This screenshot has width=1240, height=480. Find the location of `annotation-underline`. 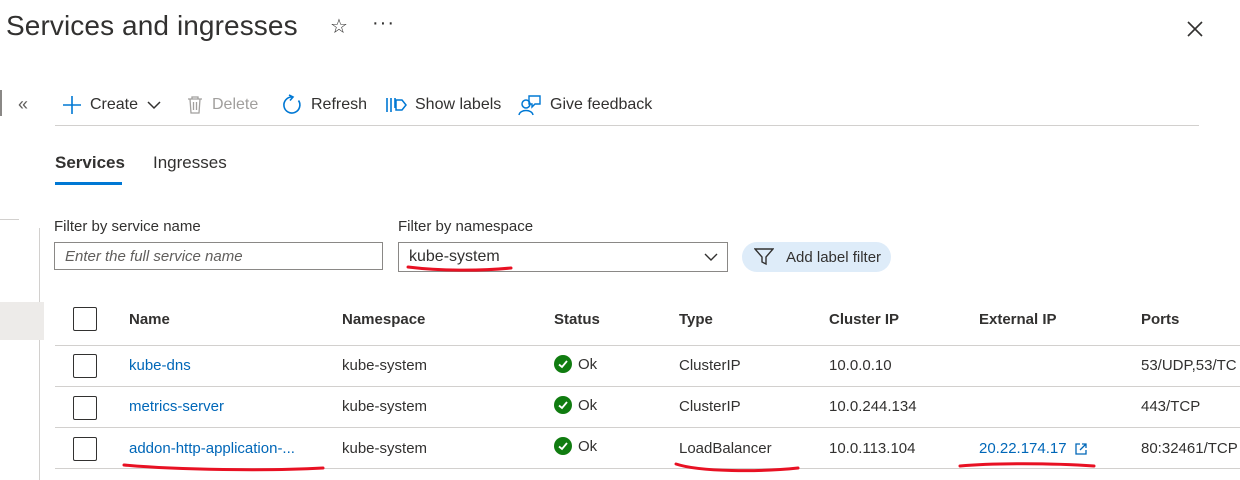

annotation-underline is located at coordinates (1027, 465).